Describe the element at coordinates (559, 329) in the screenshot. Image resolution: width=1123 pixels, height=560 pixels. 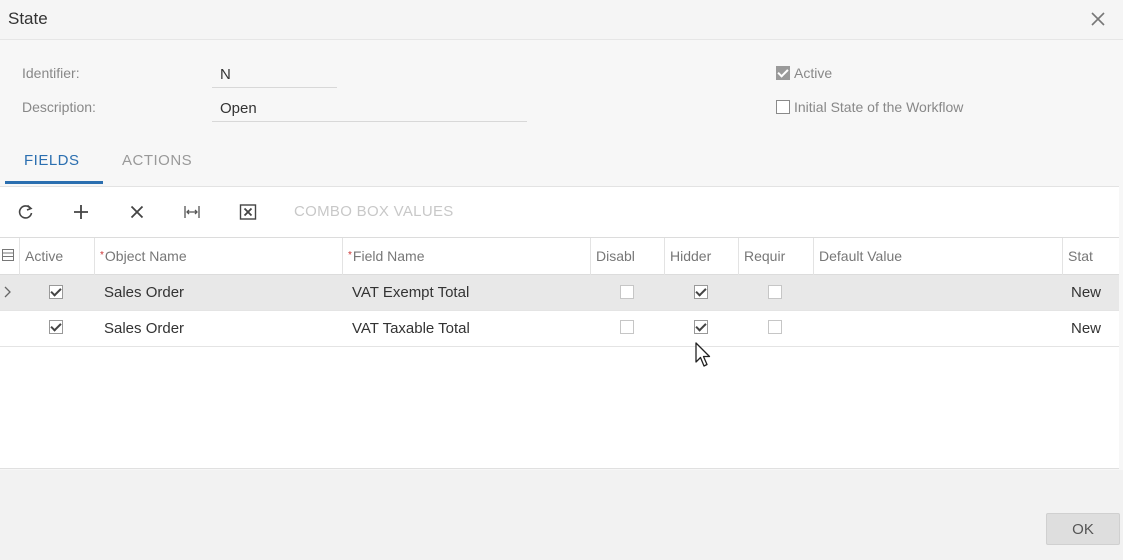
I see `table-row: Sales Order VAT Taxable Total New` at that location.